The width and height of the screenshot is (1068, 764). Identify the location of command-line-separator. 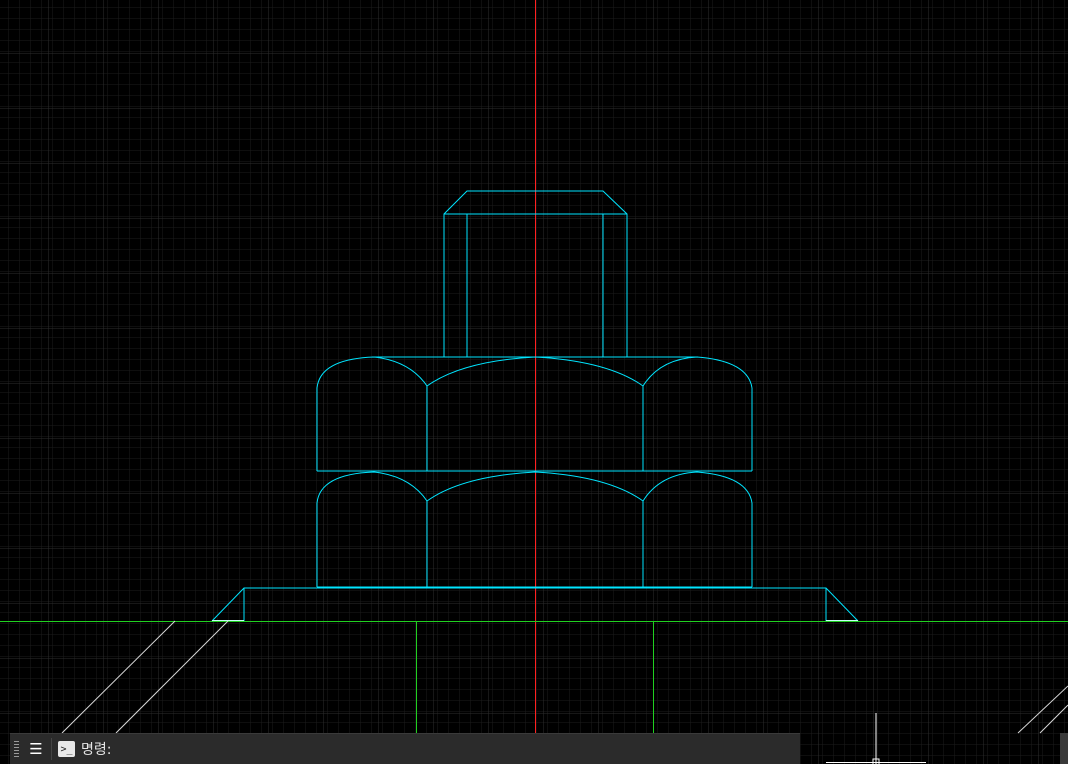
(51, 749).